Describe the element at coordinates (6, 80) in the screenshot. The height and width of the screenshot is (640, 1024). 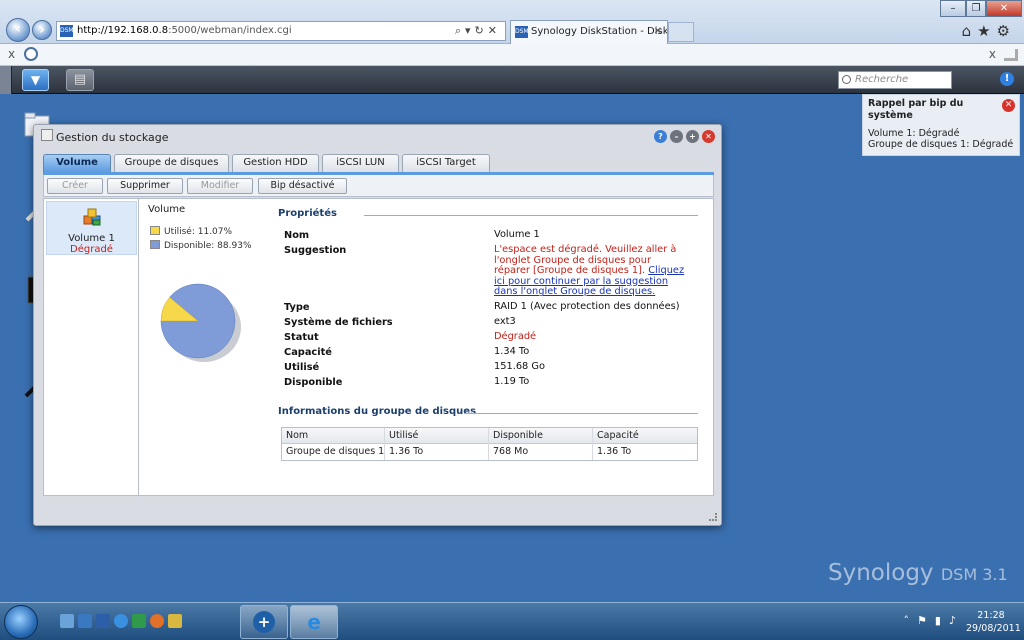
I see `dsm-left-handle` at that location.